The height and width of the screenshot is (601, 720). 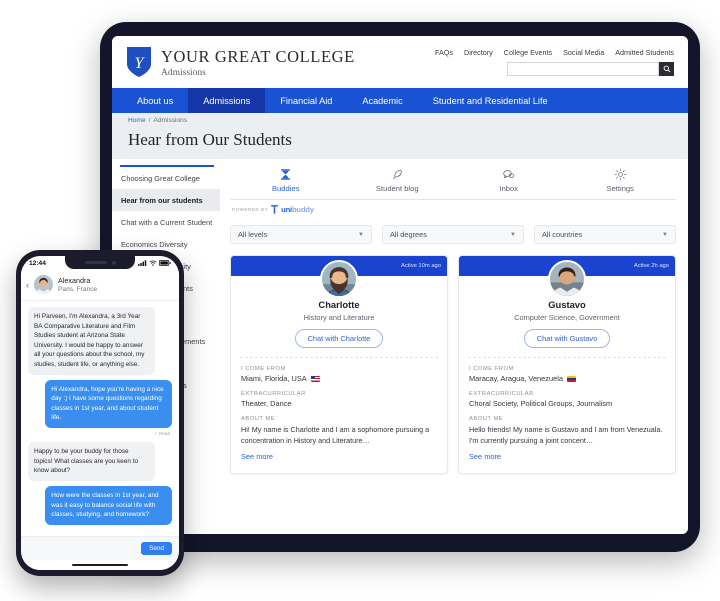 What do you see at coordinates (339, 338) in the screenshot?
I see `chat-with-buddy-button: Chat with Charlotte` at bounding box center [339, 338].